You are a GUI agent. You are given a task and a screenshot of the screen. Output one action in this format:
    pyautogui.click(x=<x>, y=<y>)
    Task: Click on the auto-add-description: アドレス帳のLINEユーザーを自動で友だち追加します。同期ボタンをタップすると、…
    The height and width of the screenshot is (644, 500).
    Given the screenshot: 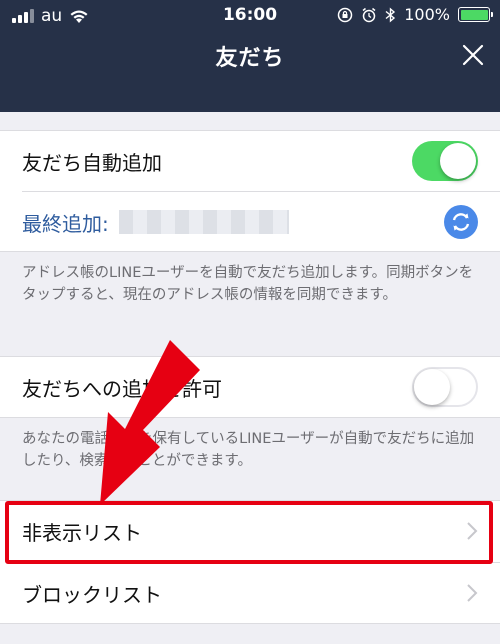 What is the action you would take?
    pyautogui.click(x=248, y=284)
    